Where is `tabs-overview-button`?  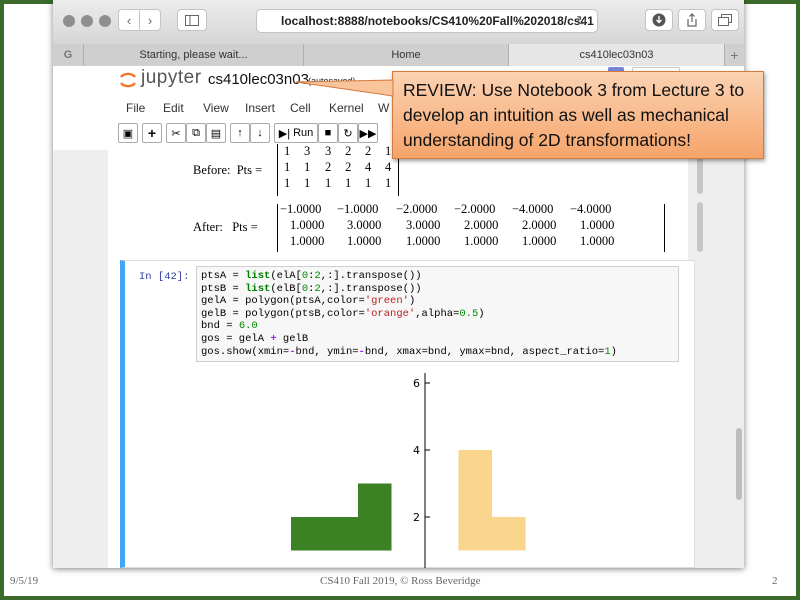 tabs-overview-button is located at coordinates (725, 20).